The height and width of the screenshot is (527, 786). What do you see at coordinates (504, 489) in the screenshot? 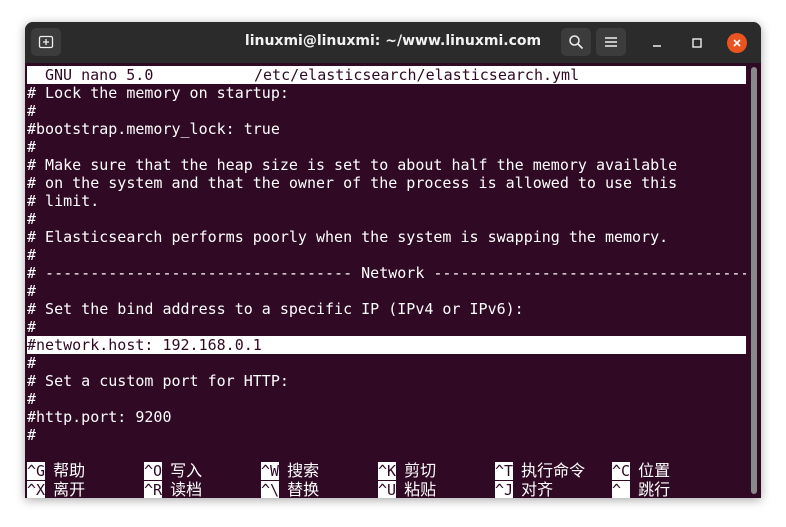
I see `shortcut-key: ^J` at bounding box center [504, 489].